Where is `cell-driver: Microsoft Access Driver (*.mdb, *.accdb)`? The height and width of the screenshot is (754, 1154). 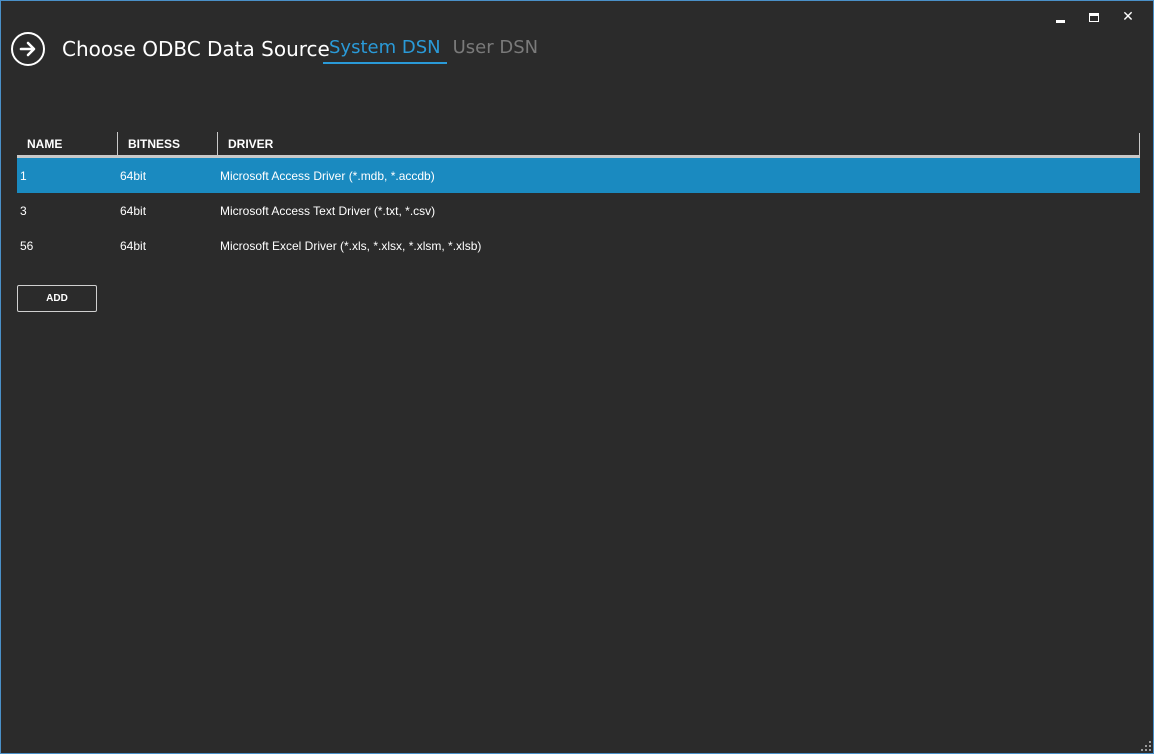 cell-driver: Microsoft Access Driver (*.mdb, *.accdb) is located at coordinates (327, 175).